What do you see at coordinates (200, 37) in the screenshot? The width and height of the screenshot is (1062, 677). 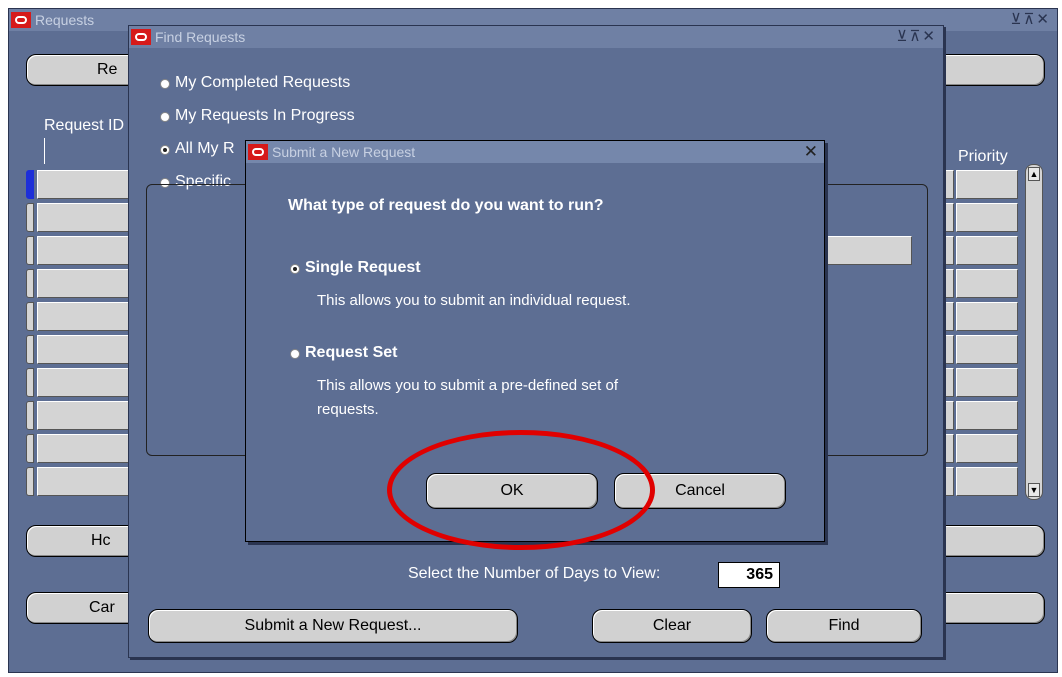 I see `find-requests-title: Find Requests` at bounding box center [200, 37].